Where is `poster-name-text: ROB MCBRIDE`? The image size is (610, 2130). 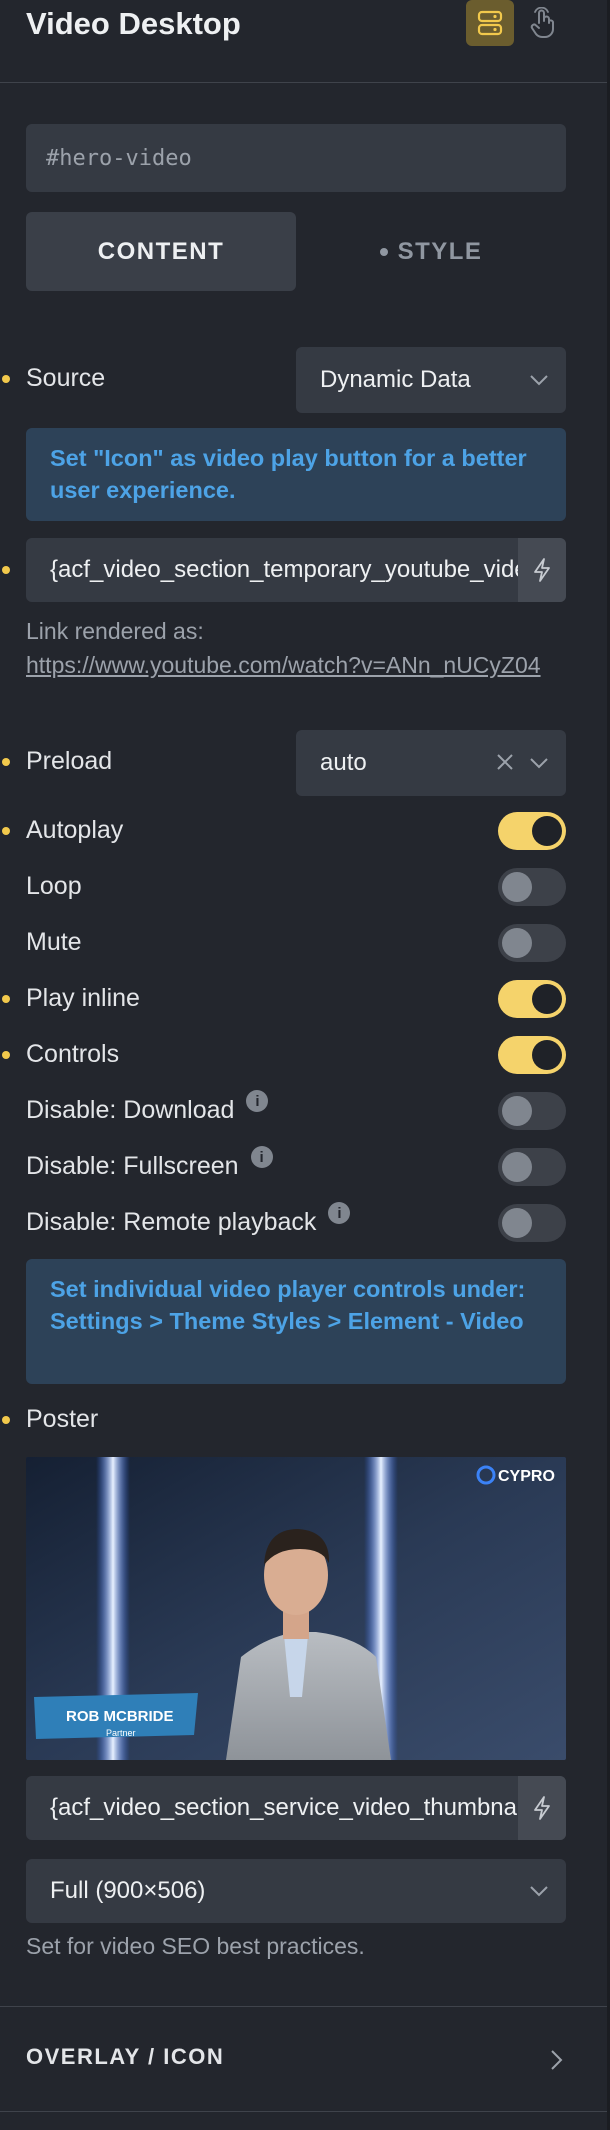
poster-name-text: ROB MCBRIDE is located at coordinates (120, 1716).